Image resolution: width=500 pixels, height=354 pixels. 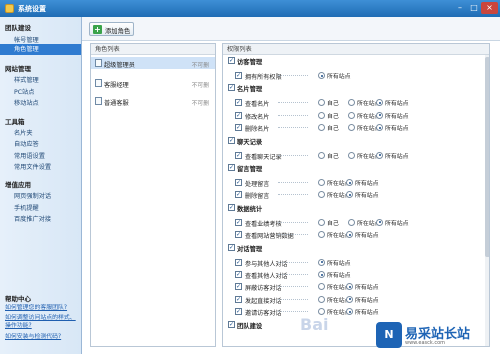 What do you see at coordinates (354, 248) in the screenshot?
I see `permission-category: ✓ 对话管理` at bounding box center [354, 248].